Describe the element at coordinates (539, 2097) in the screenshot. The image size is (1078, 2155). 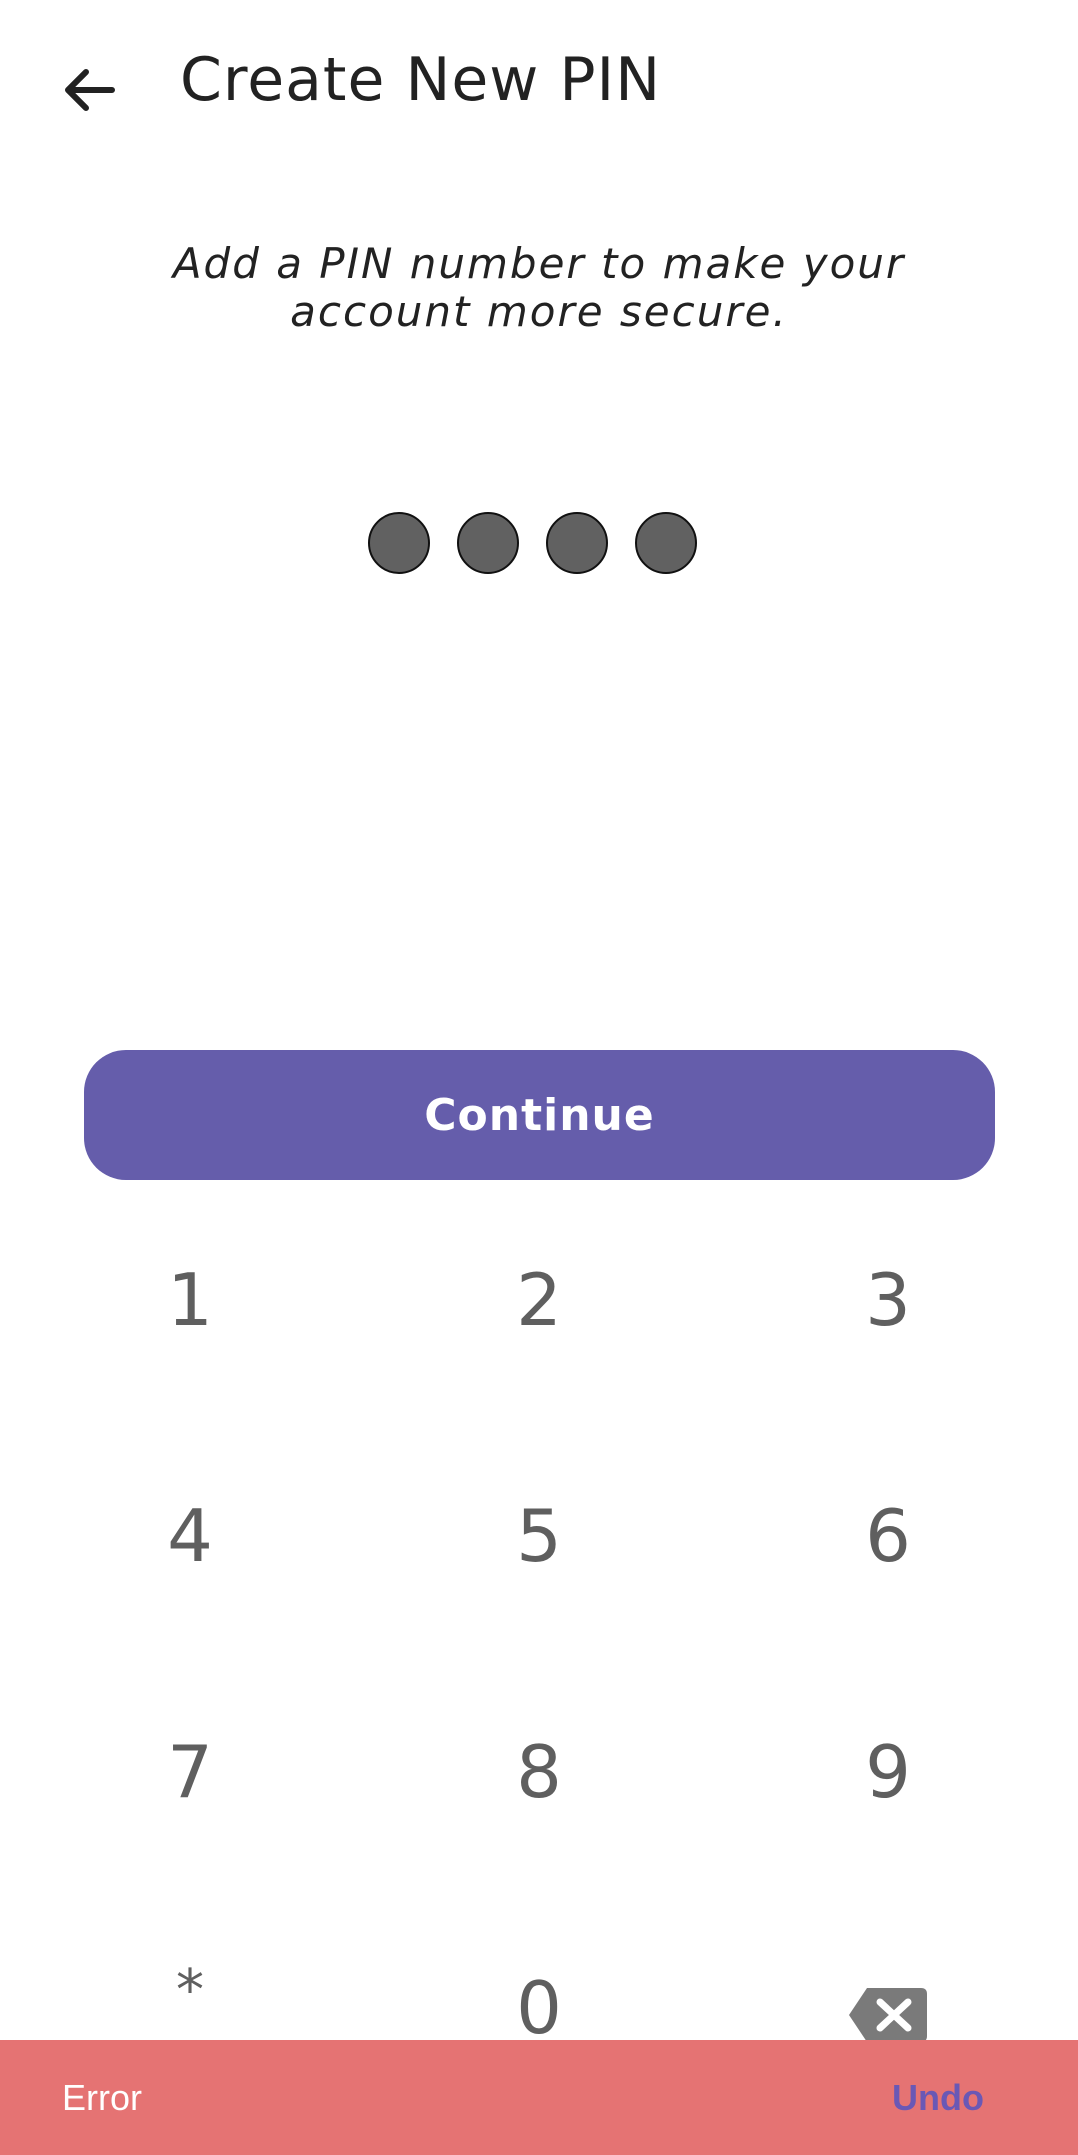
I see `error-snackbar: Error Undo` at that location.